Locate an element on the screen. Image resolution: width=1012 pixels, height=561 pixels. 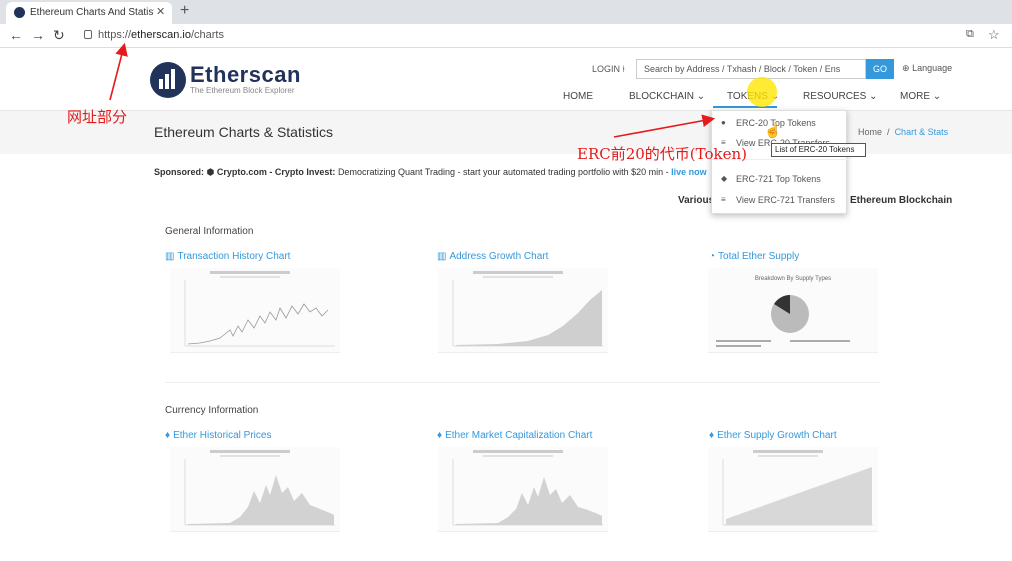
menu-item-erc721-top-tokens: ◆ ERC-721 Top Tokens is located at coordinates (780, 179).